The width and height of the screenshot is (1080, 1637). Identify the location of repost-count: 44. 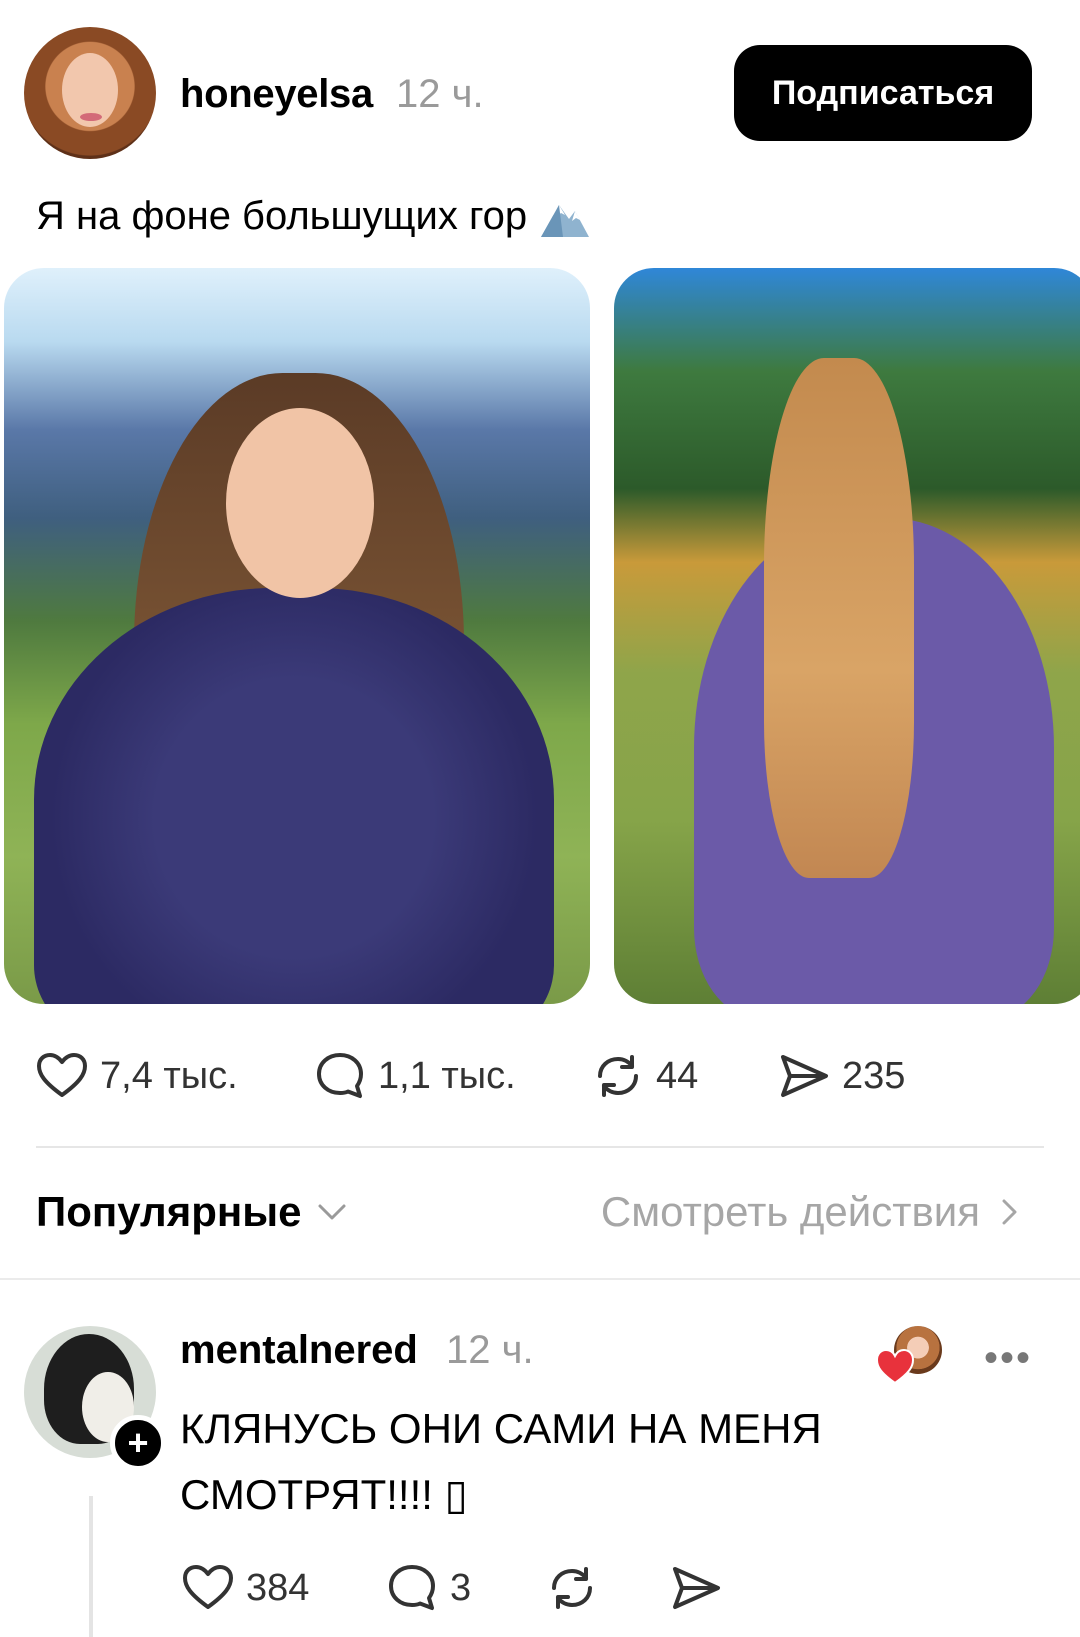
(677, 1075).